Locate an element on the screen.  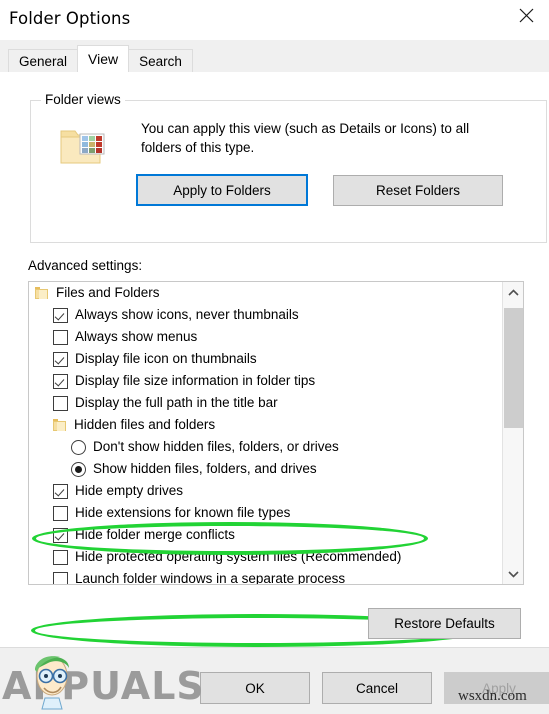
setting-row: Show hidden files, folders, and drives is located at coordinates (264, 469).